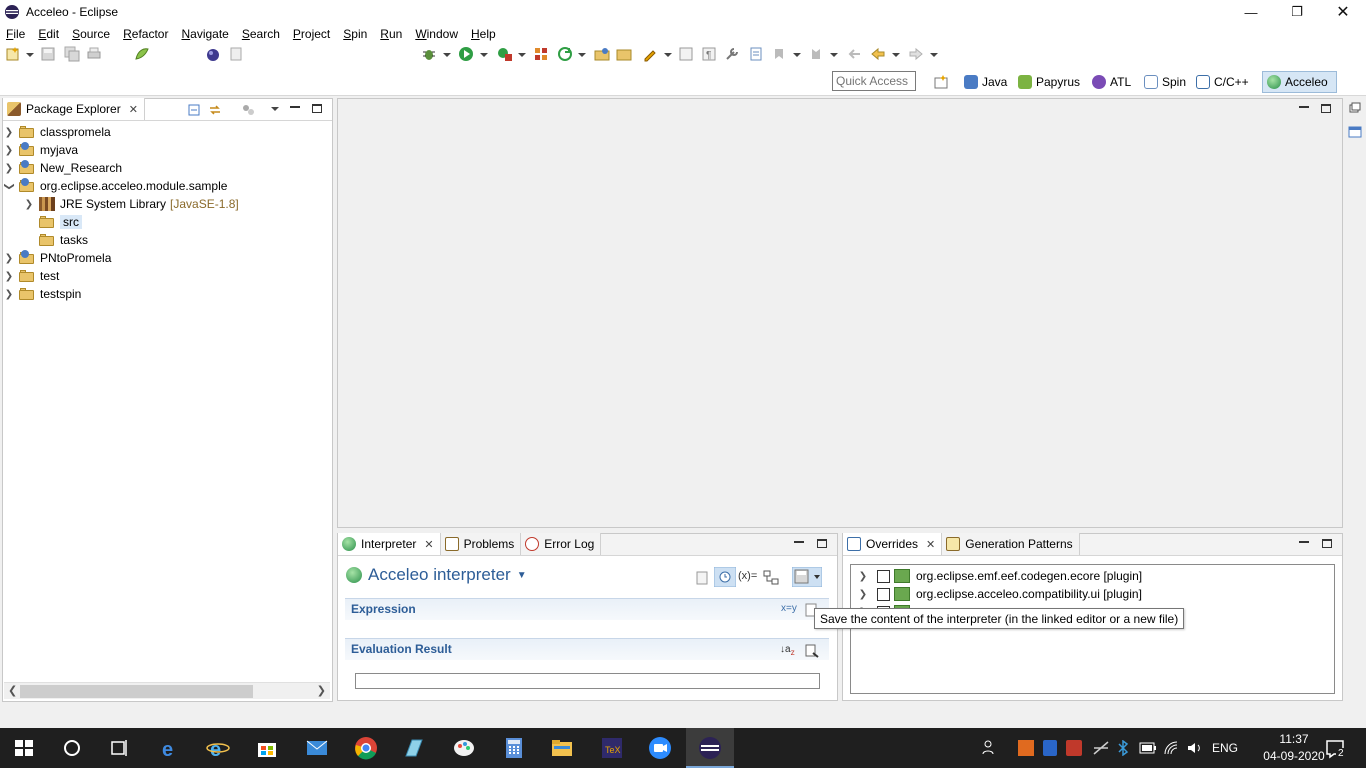 This screenshot has width=1366, height=768. I want to click on sort-az-icon: ↓az, so click(787, 650).